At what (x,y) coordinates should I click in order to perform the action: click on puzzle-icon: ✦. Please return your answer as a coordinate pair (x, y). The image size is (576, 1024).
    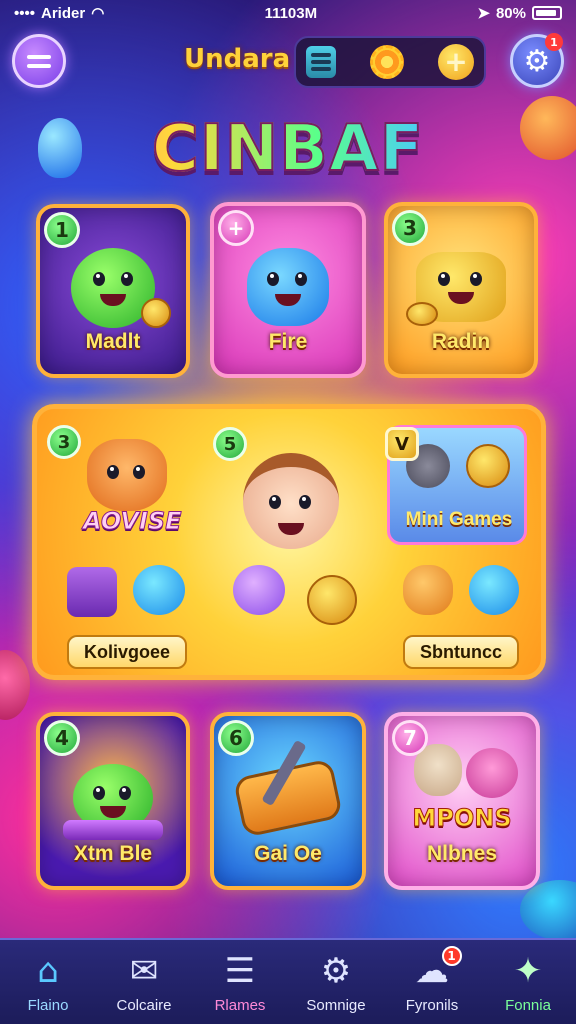
    Looking at the image, I should click on (528, 970).